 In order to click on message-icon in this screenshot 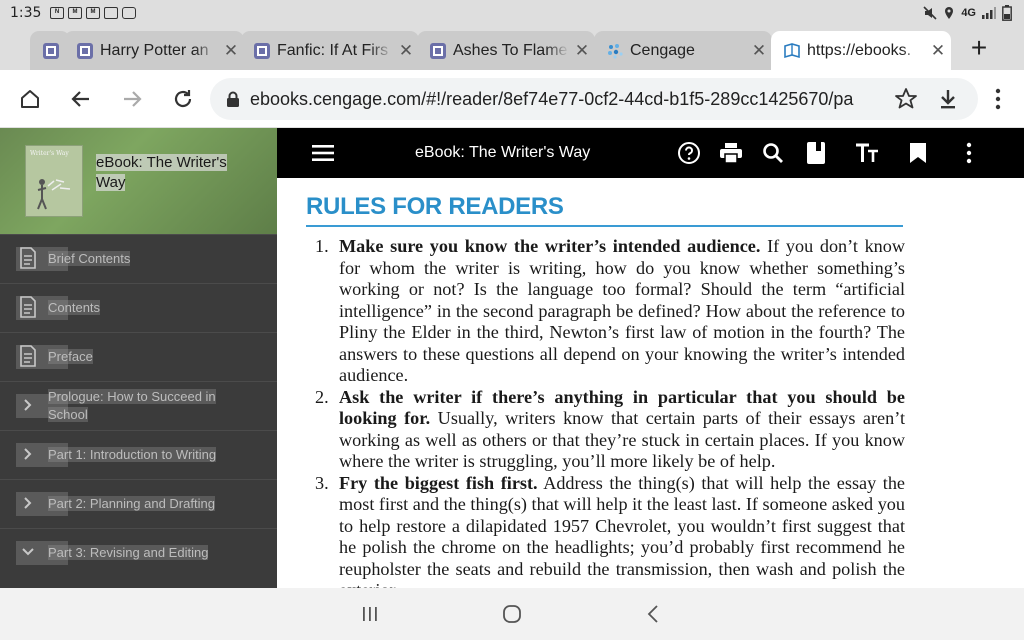, I will do `click(129, 13)`.